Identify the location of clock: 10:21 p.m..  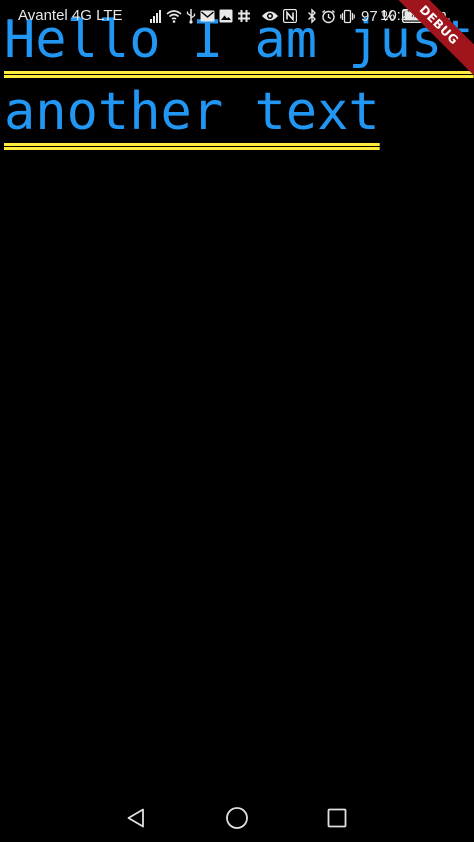
(415, 15).